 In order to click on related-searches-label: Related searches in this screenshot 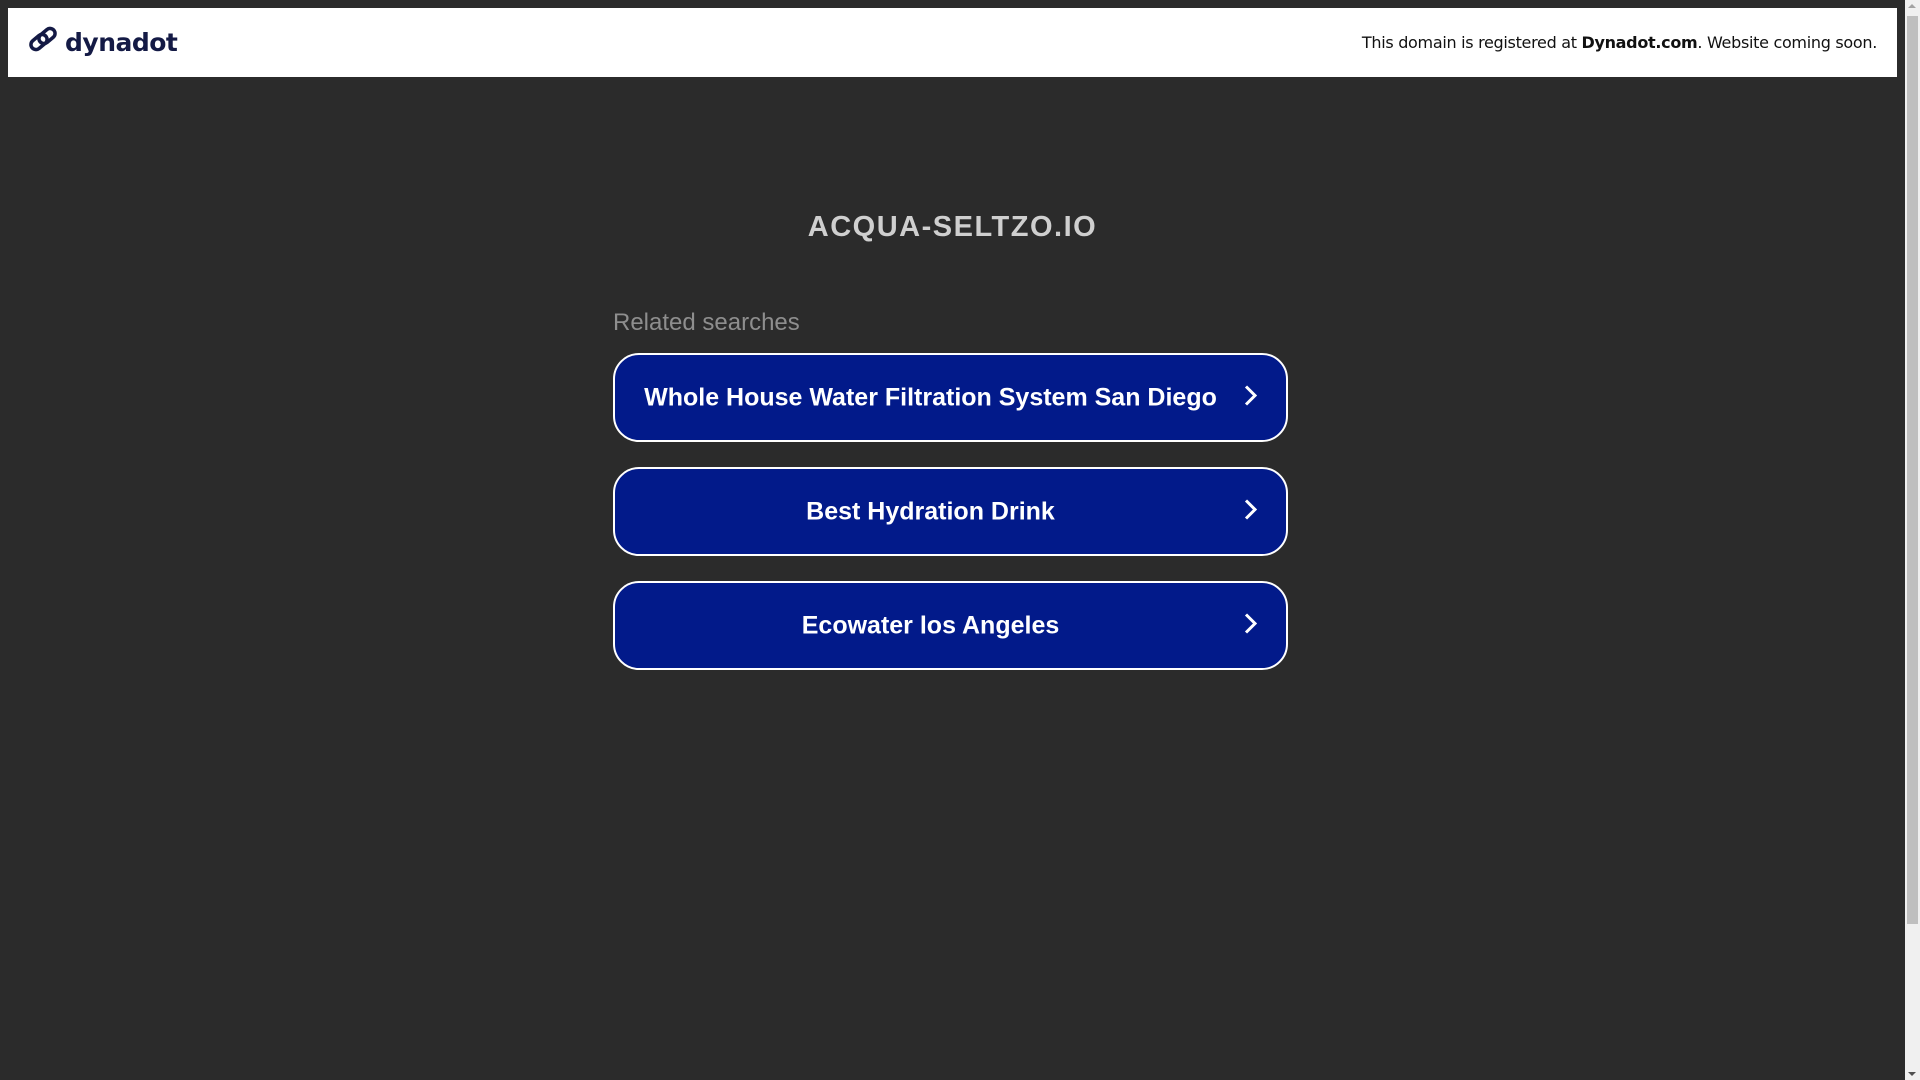, I will do `click(706, 322)`.